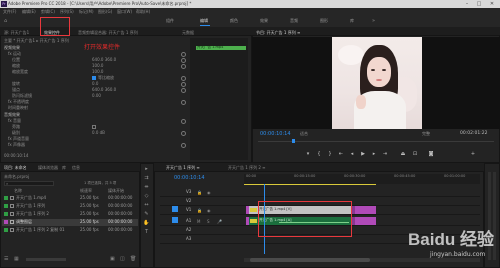 This screenshot has height=268, width=500. I want to click on bypass-checkbox, so click(94, 127).